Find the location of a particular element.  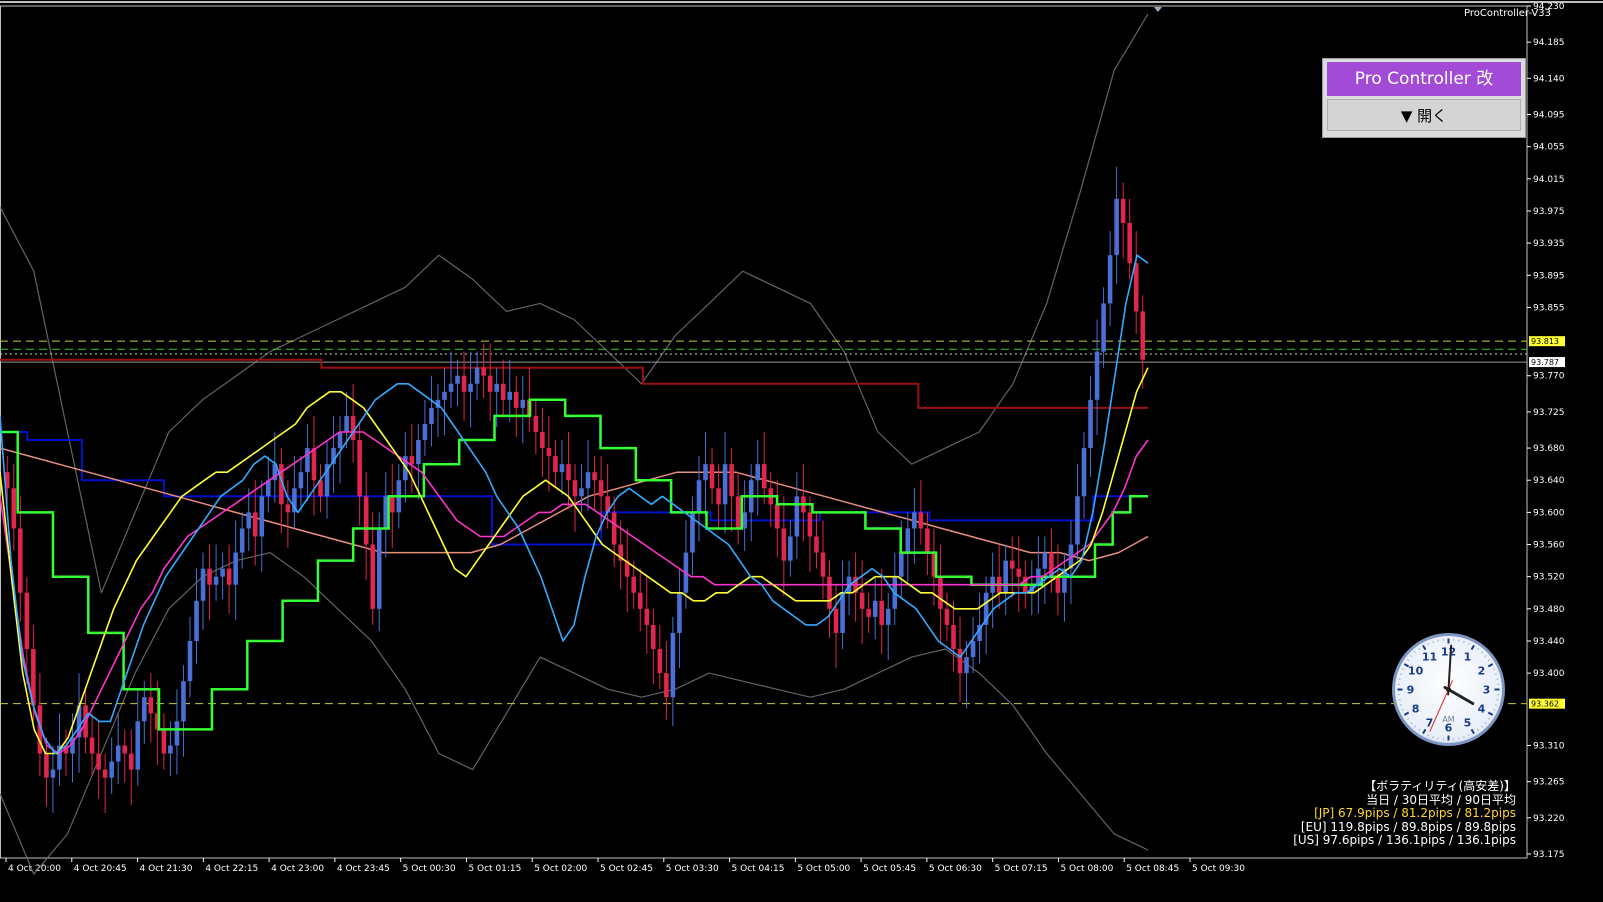

open-button: ▼ 開く is located at coordinates (1424, 115).